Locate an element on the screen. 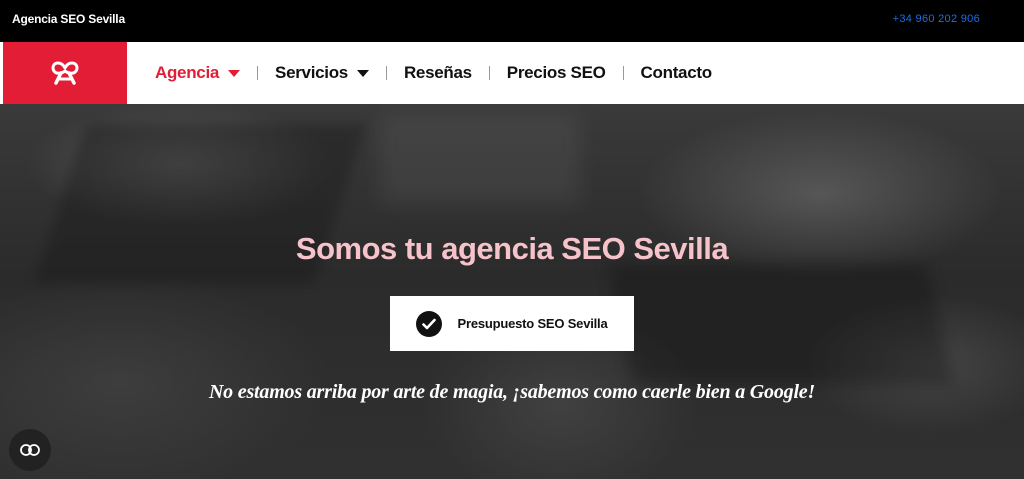 This screenshot has height=479, width=1024. nav-item-precios-seo: Precios SEO is located at coordinates (556, 73).